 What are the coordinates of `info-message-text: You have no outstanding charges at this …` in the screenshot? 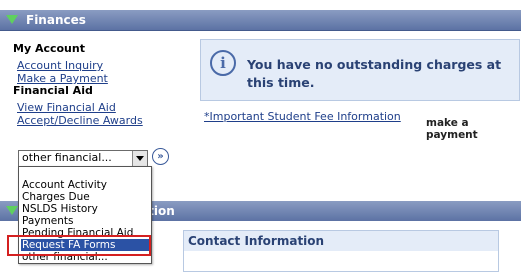 It's located at (374, 73).